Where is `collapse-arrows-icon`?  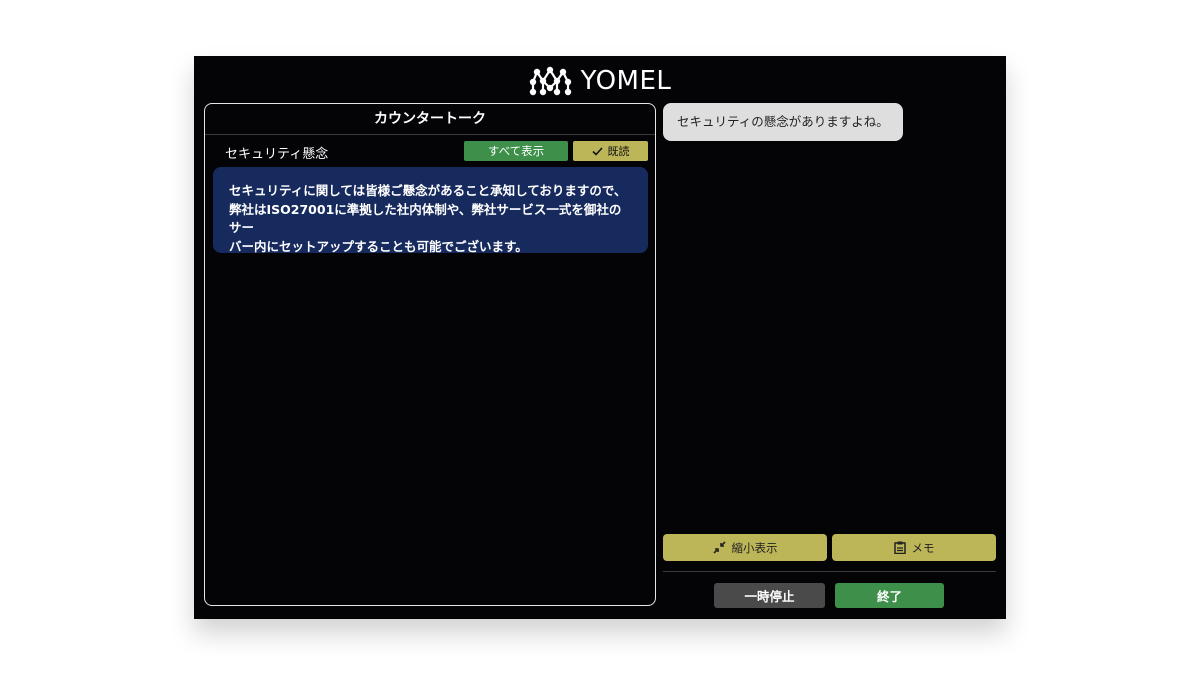 collapse-arrows-icon is located at coordinates (719, 547).